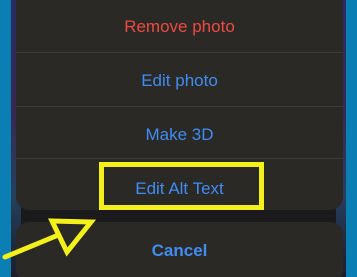  I want to click on cancel-label: Cancel, so click(179, 250).